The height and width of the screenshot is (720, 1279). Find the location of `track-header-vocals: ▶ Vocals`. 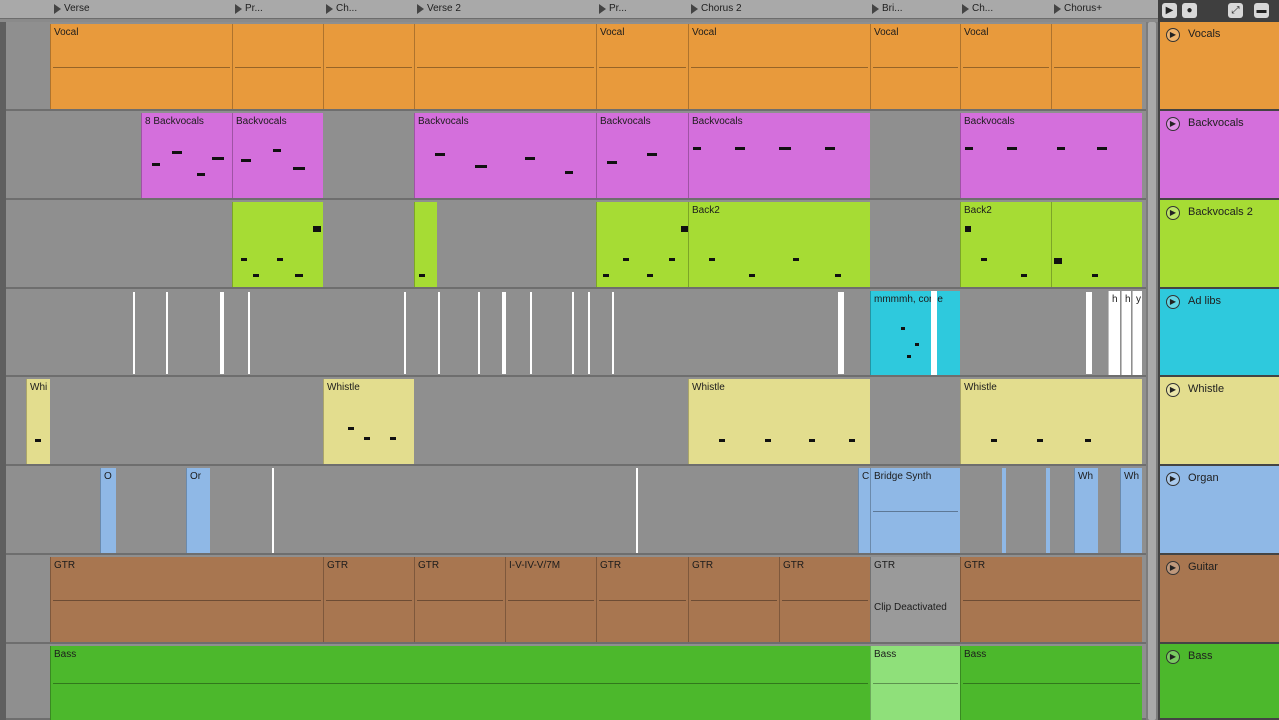

track-header-vocals: ▶ Vocals is located at coordinates (1218, 66).